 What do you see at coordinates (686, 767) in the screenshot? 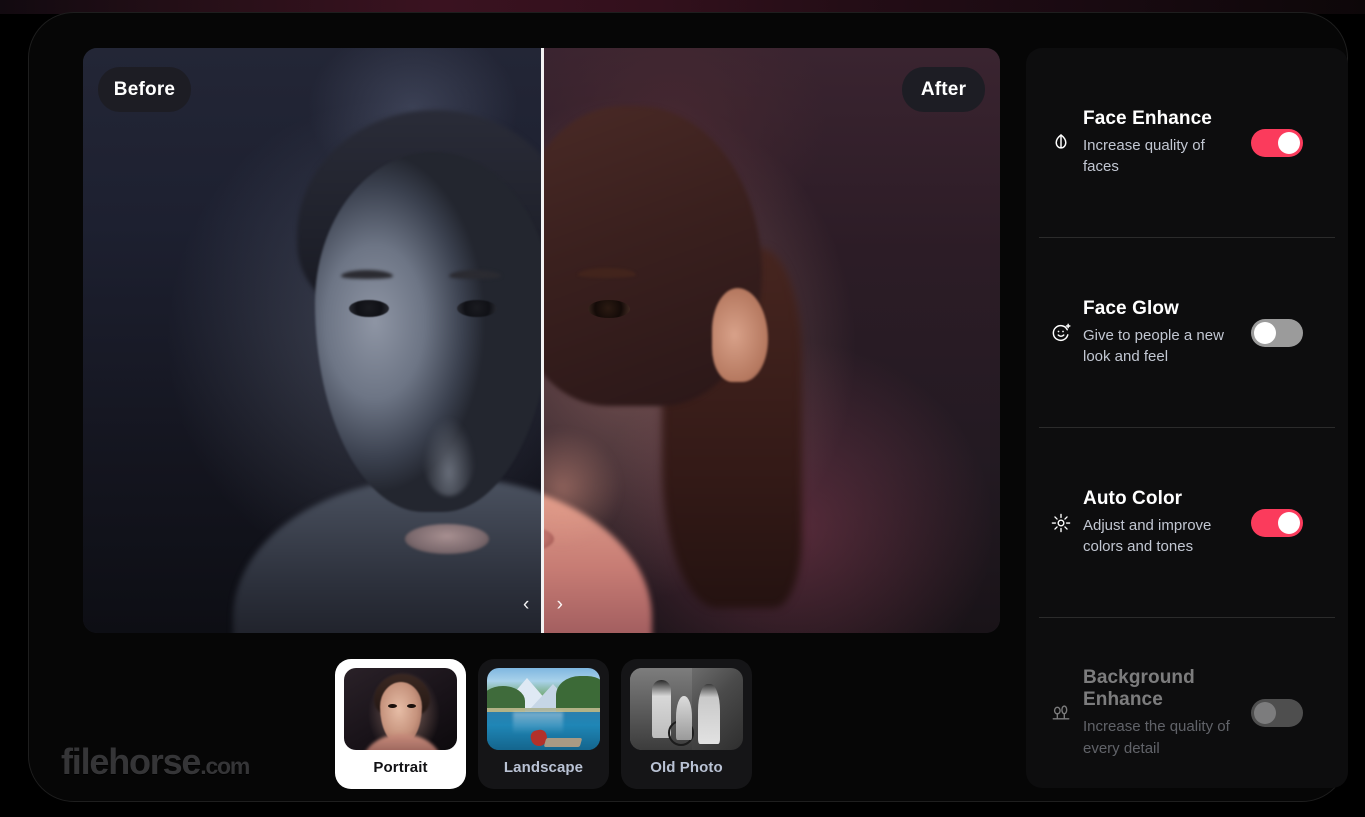
I see `thumbnail-label: Old Photo` at bounding box center [686, 767].